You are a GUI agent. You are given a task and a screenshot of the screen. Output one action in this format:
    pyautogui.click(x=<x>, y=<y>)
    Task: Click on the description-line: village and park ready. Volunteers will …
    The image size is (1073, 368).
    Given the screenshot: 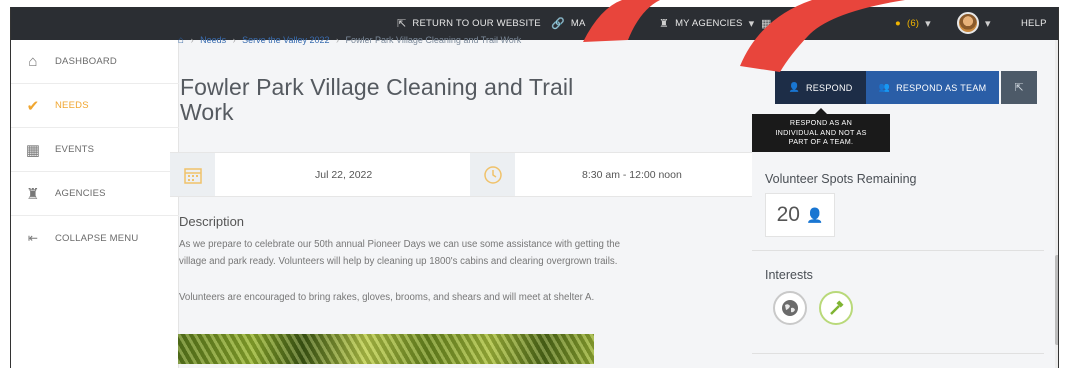 What is the action you would take?
    pyautogui.click(x=398, y=261)
    